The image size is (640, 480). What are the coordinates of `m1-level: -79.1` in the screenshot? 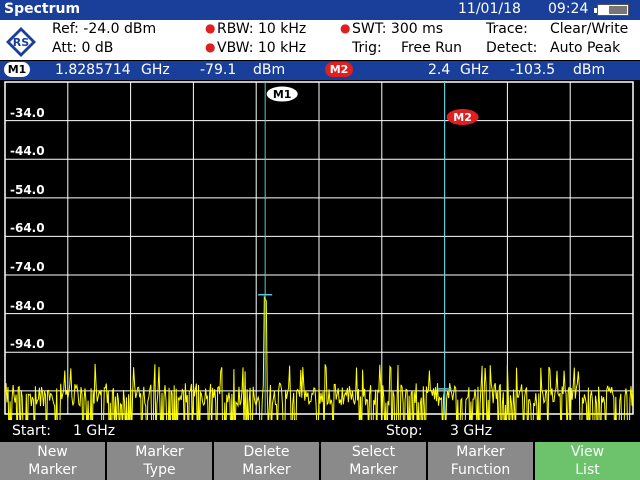 It's located at (218, 70).